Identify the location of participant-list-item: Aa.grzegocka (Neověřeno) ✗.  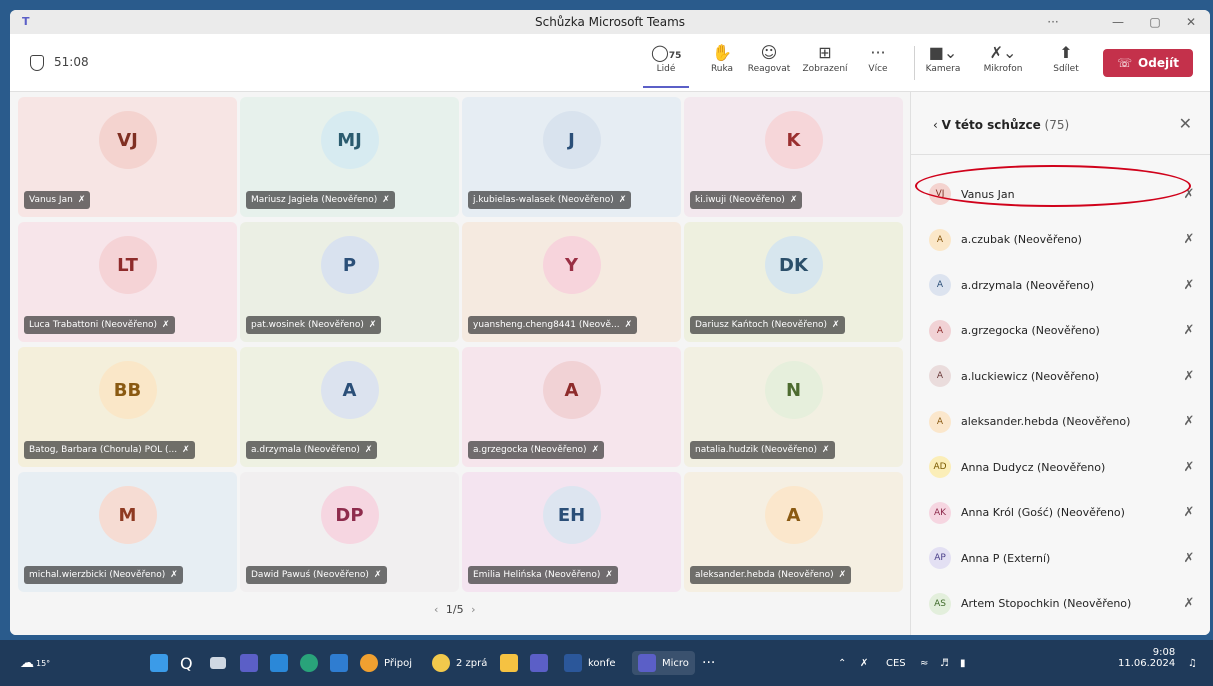
(1061, 331).